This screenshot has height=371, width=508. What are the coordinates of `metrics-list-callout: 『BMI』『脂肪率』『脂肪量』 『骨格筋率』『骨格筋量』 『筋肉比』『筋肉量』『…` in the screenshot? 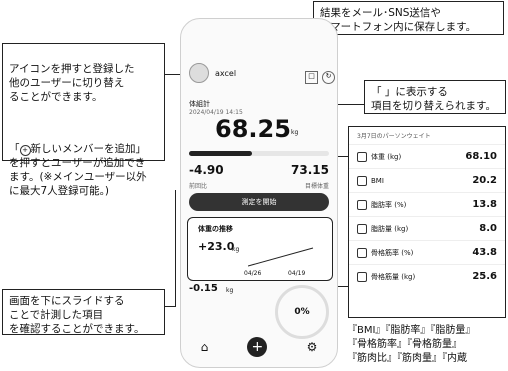 It's located at (426, 345).